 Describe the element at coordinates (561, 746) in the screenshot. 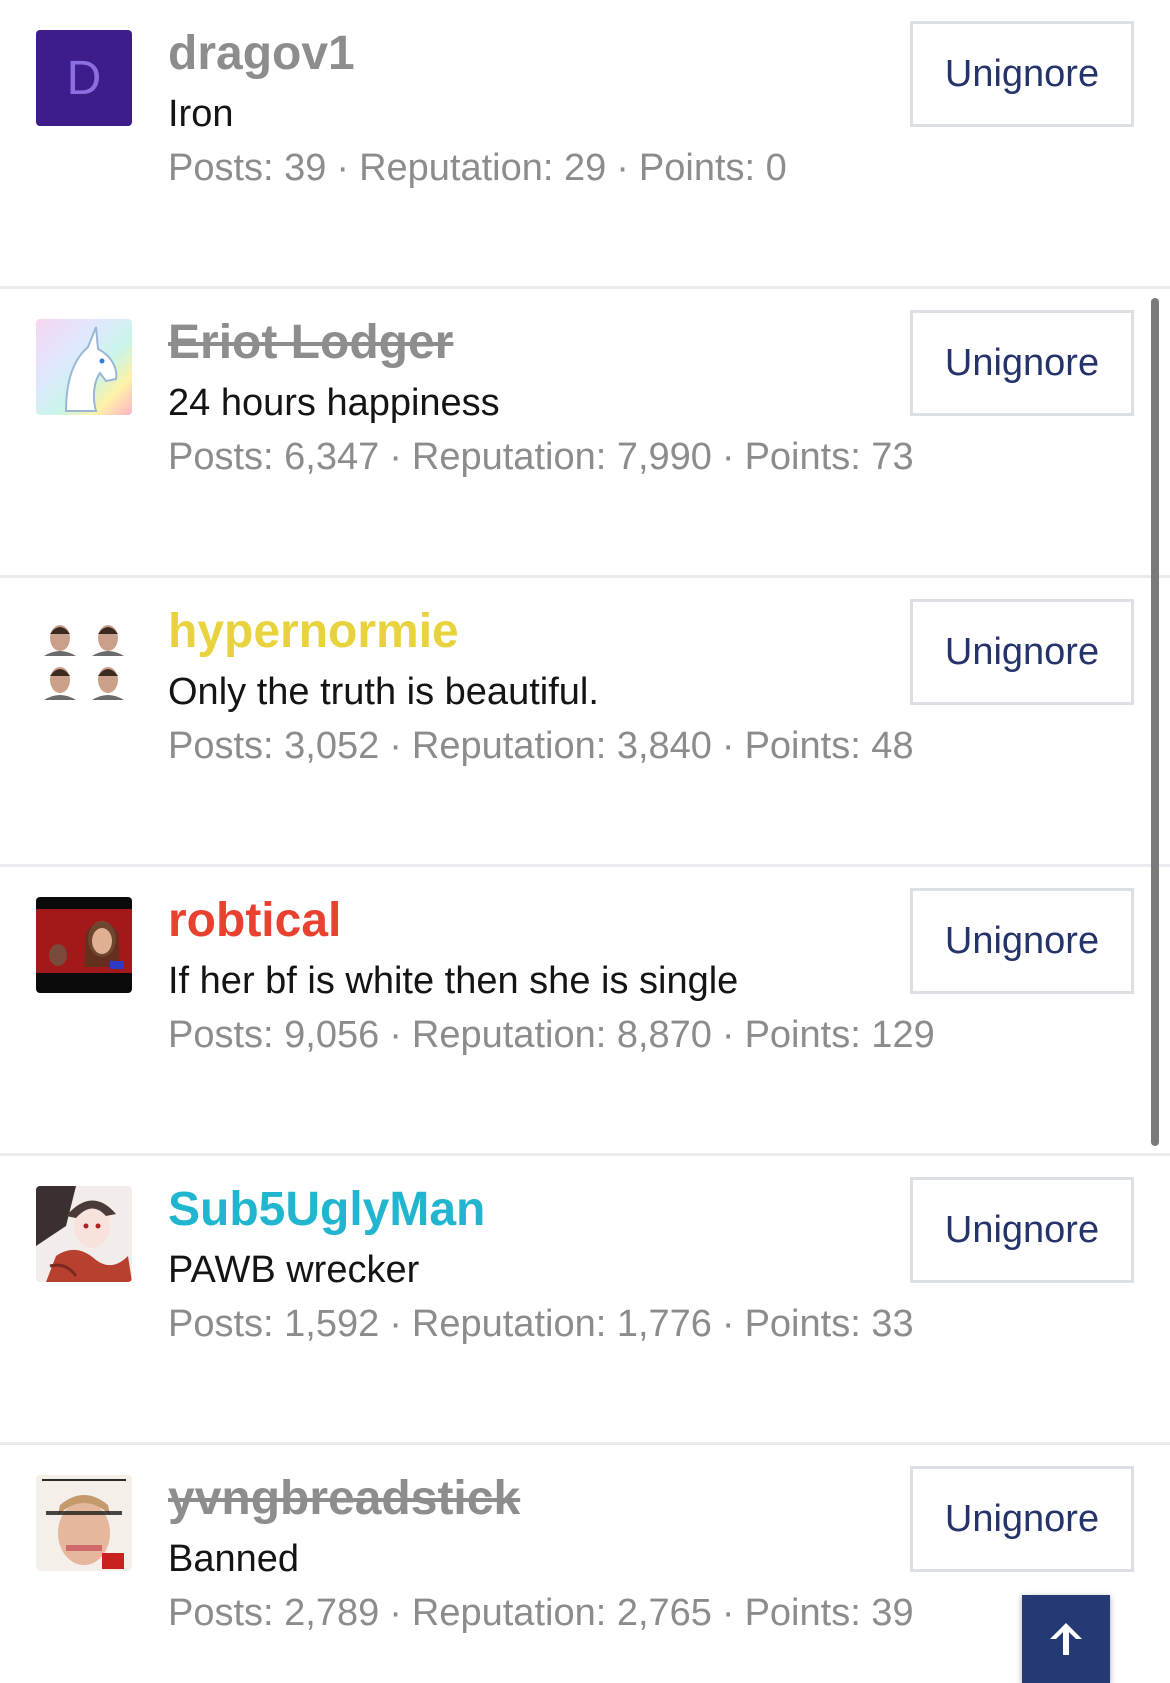

I see `reputation-count: Reputation: 3,840` at that location.